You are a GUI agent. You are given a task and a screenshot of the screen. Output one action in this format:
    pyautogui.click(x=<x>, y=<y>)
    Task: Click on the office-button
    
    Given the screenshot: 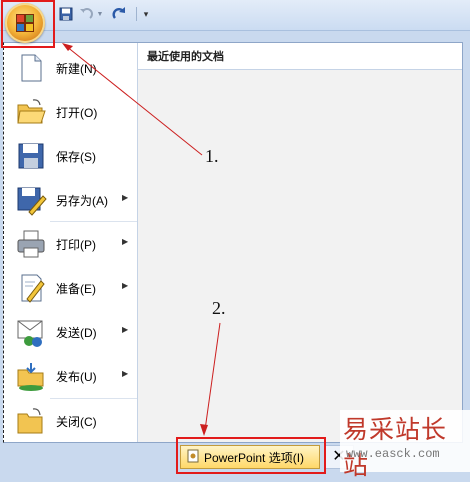 What is the action you would take?
    pyautogui.click(x=25, y=23)
    